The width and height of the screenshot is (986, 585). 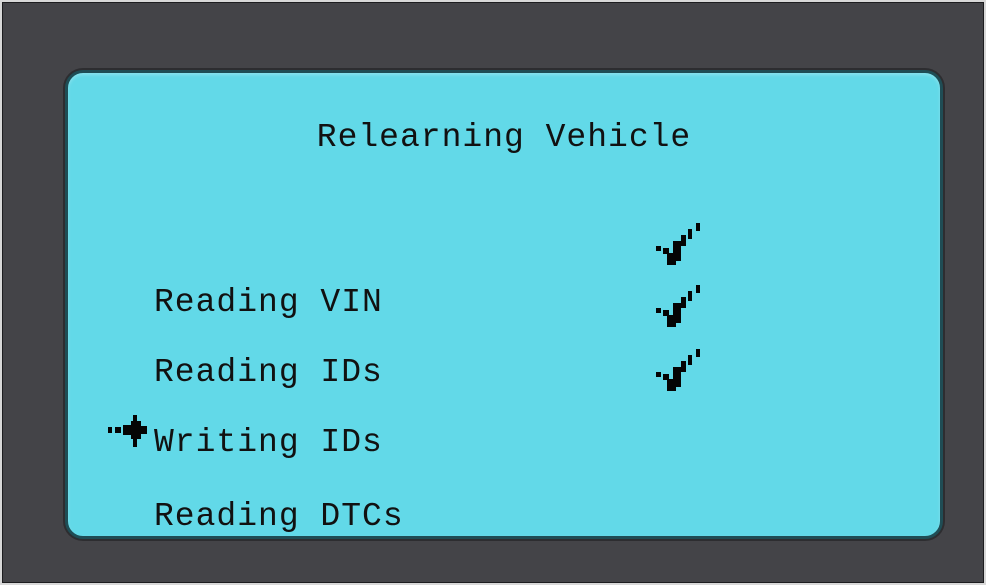 I want to click on screen-title: Relearning Vehicle, so click(x=504, y=137).